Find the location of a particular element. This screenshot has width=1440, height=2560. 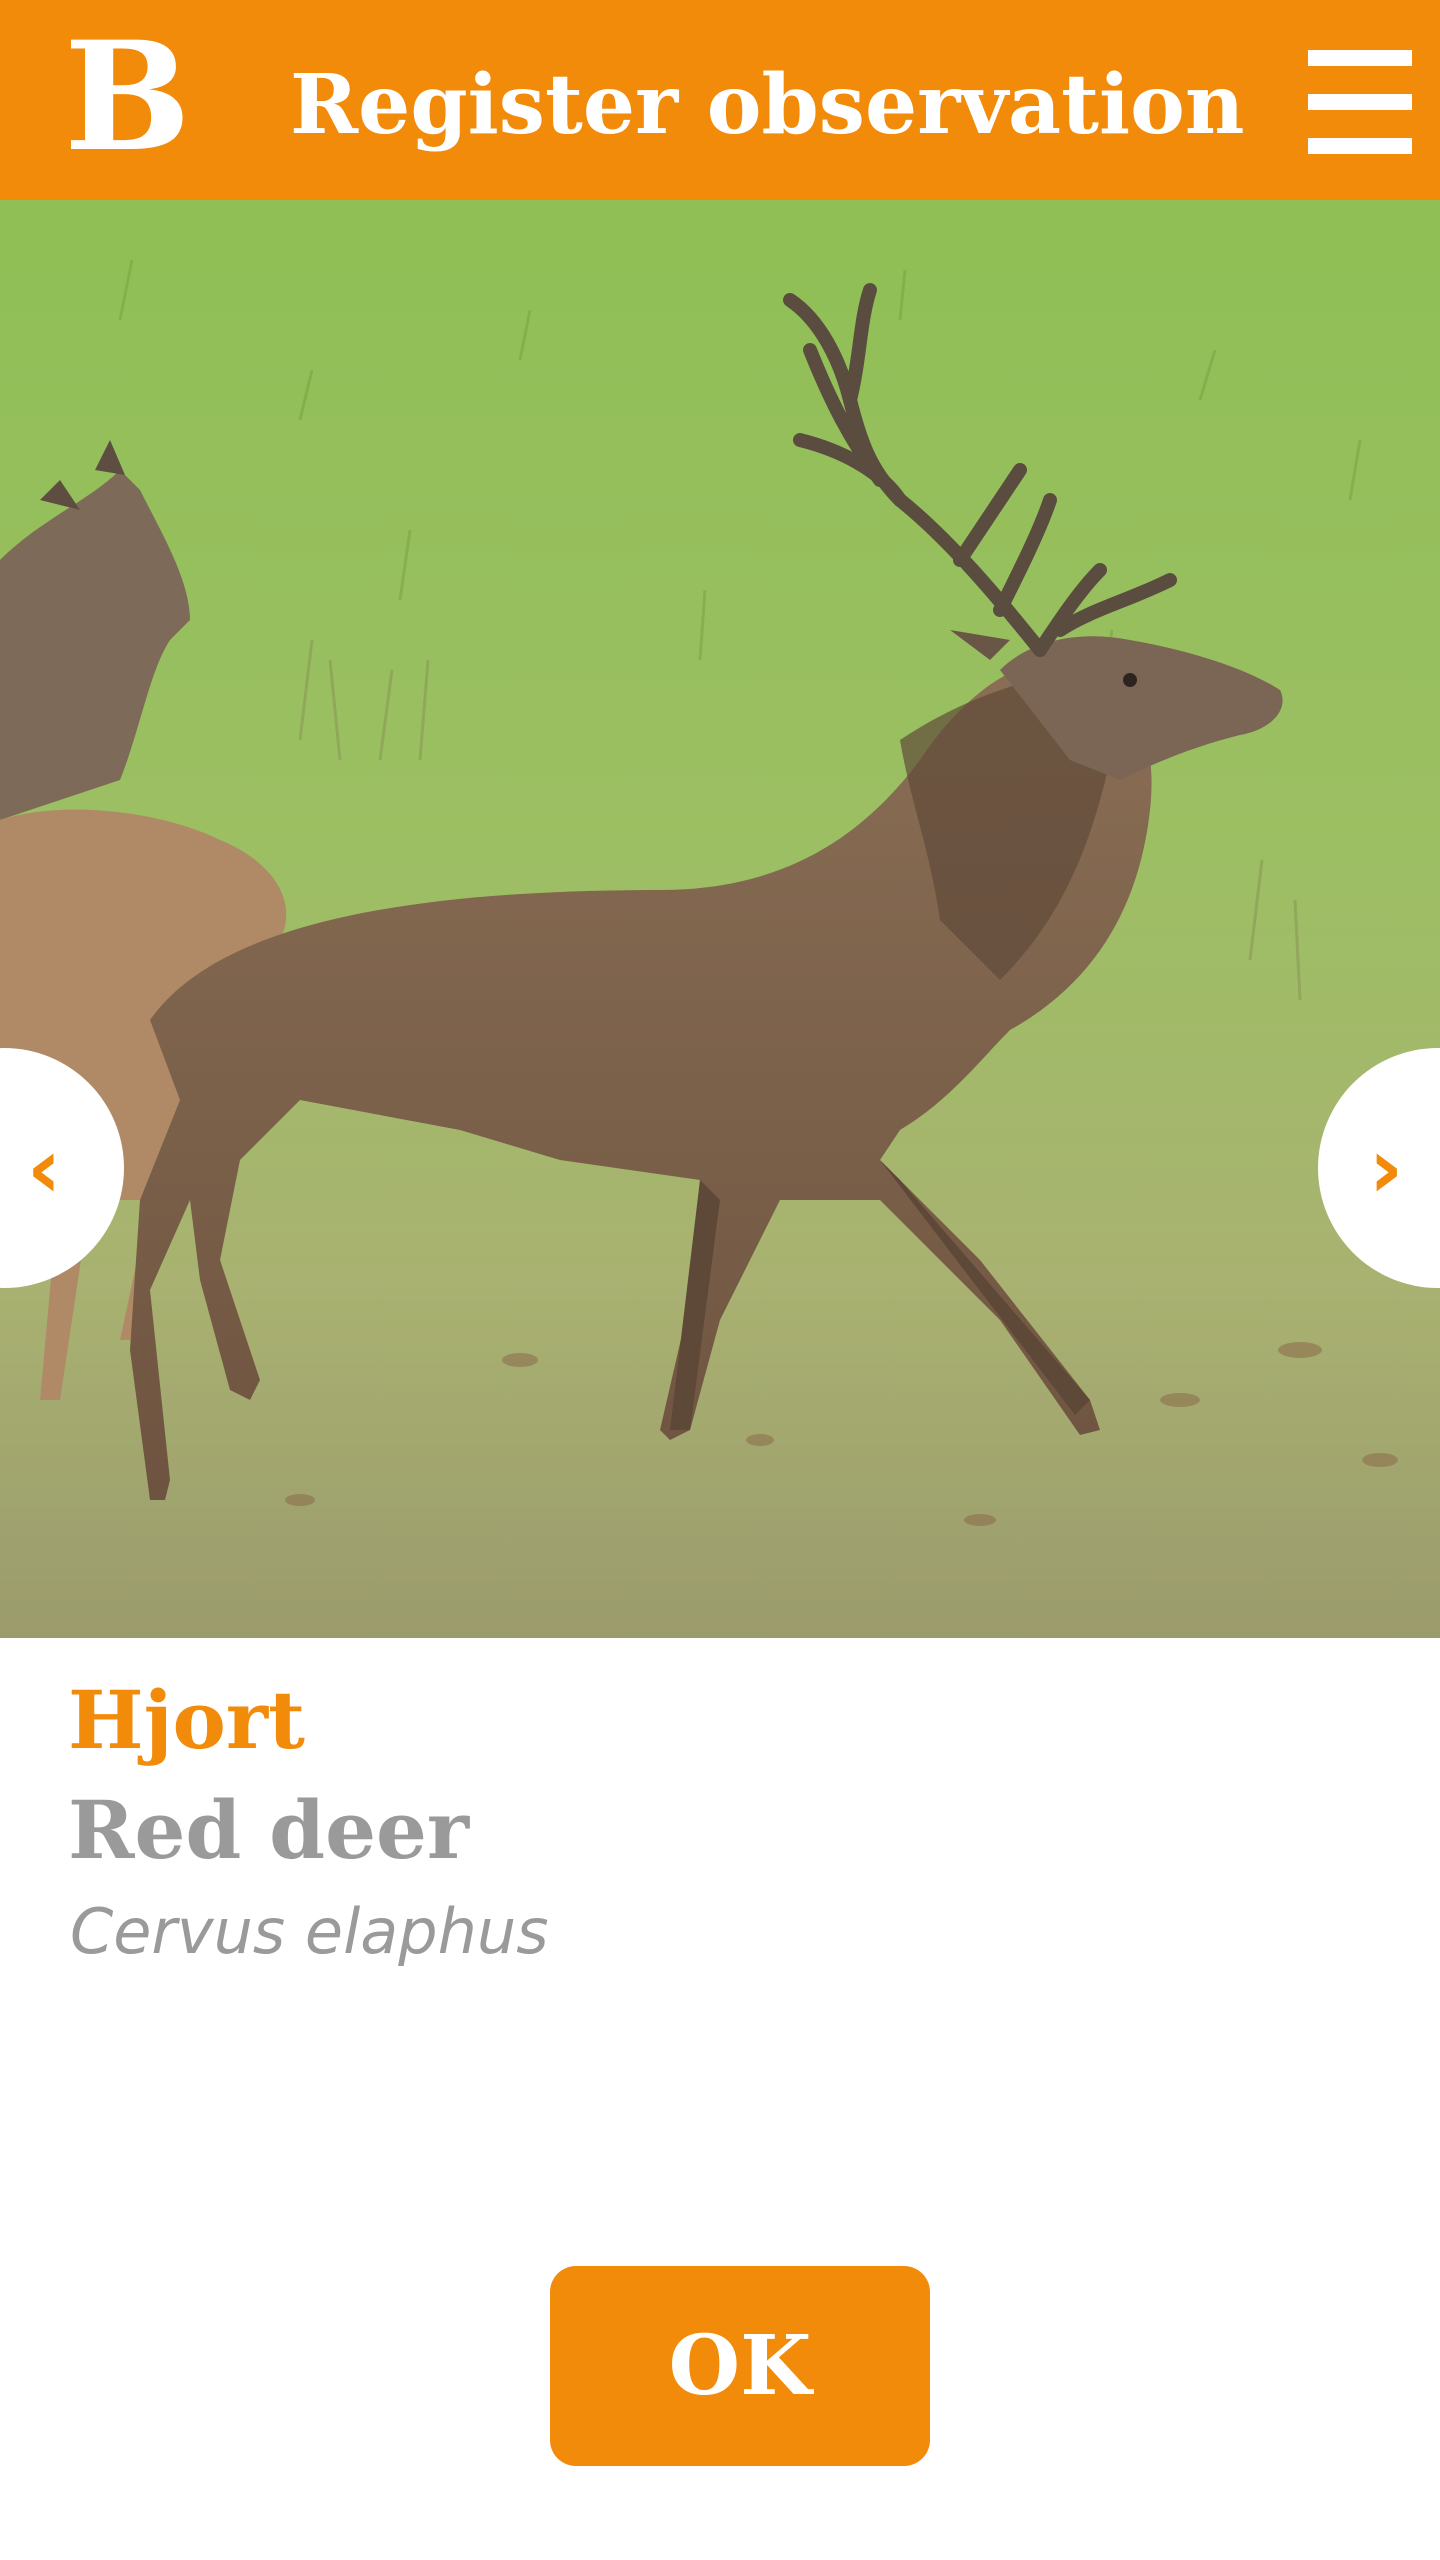

chevron-right-icon: › is located at coordinates (1386, 1168).